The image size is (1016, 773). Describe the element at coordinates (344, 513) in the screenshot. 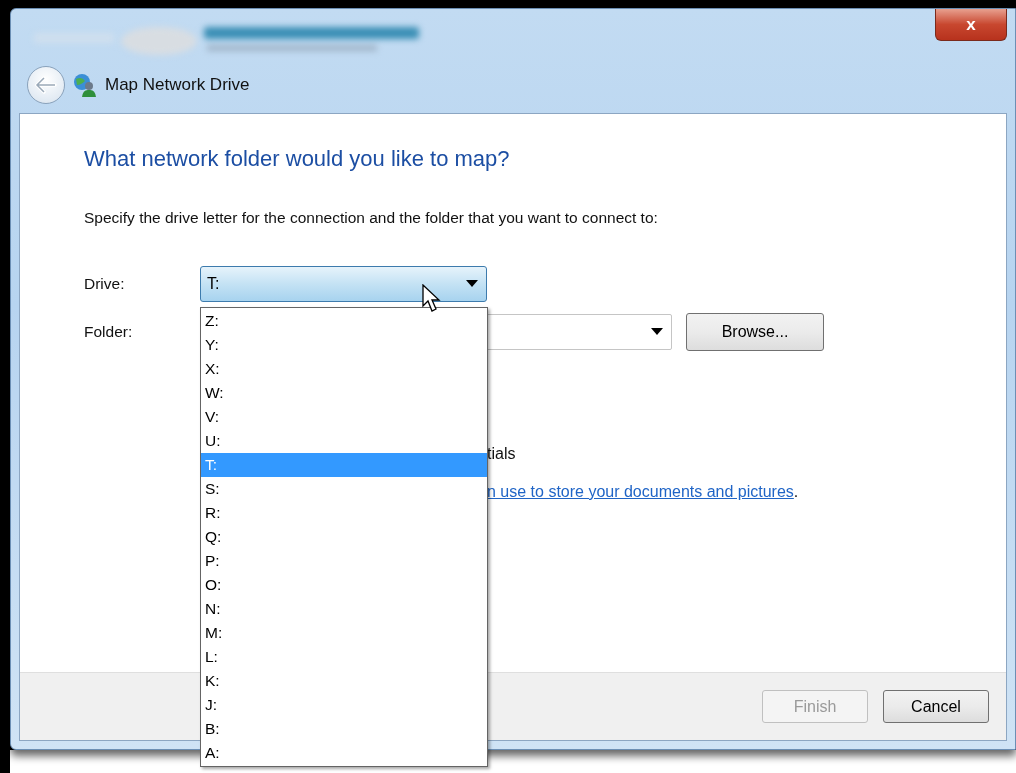

I see `dropdown-option: R:` at that location.